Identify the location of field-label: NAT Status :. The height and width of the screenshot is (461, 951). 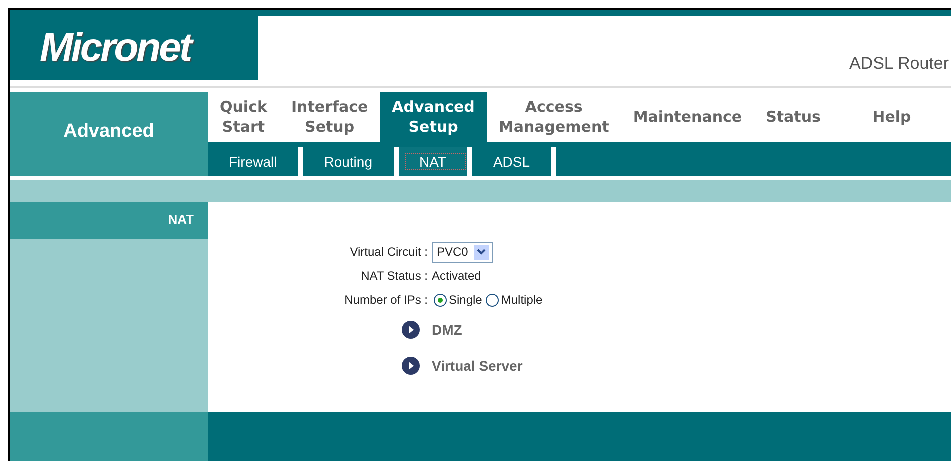
(394, 276).